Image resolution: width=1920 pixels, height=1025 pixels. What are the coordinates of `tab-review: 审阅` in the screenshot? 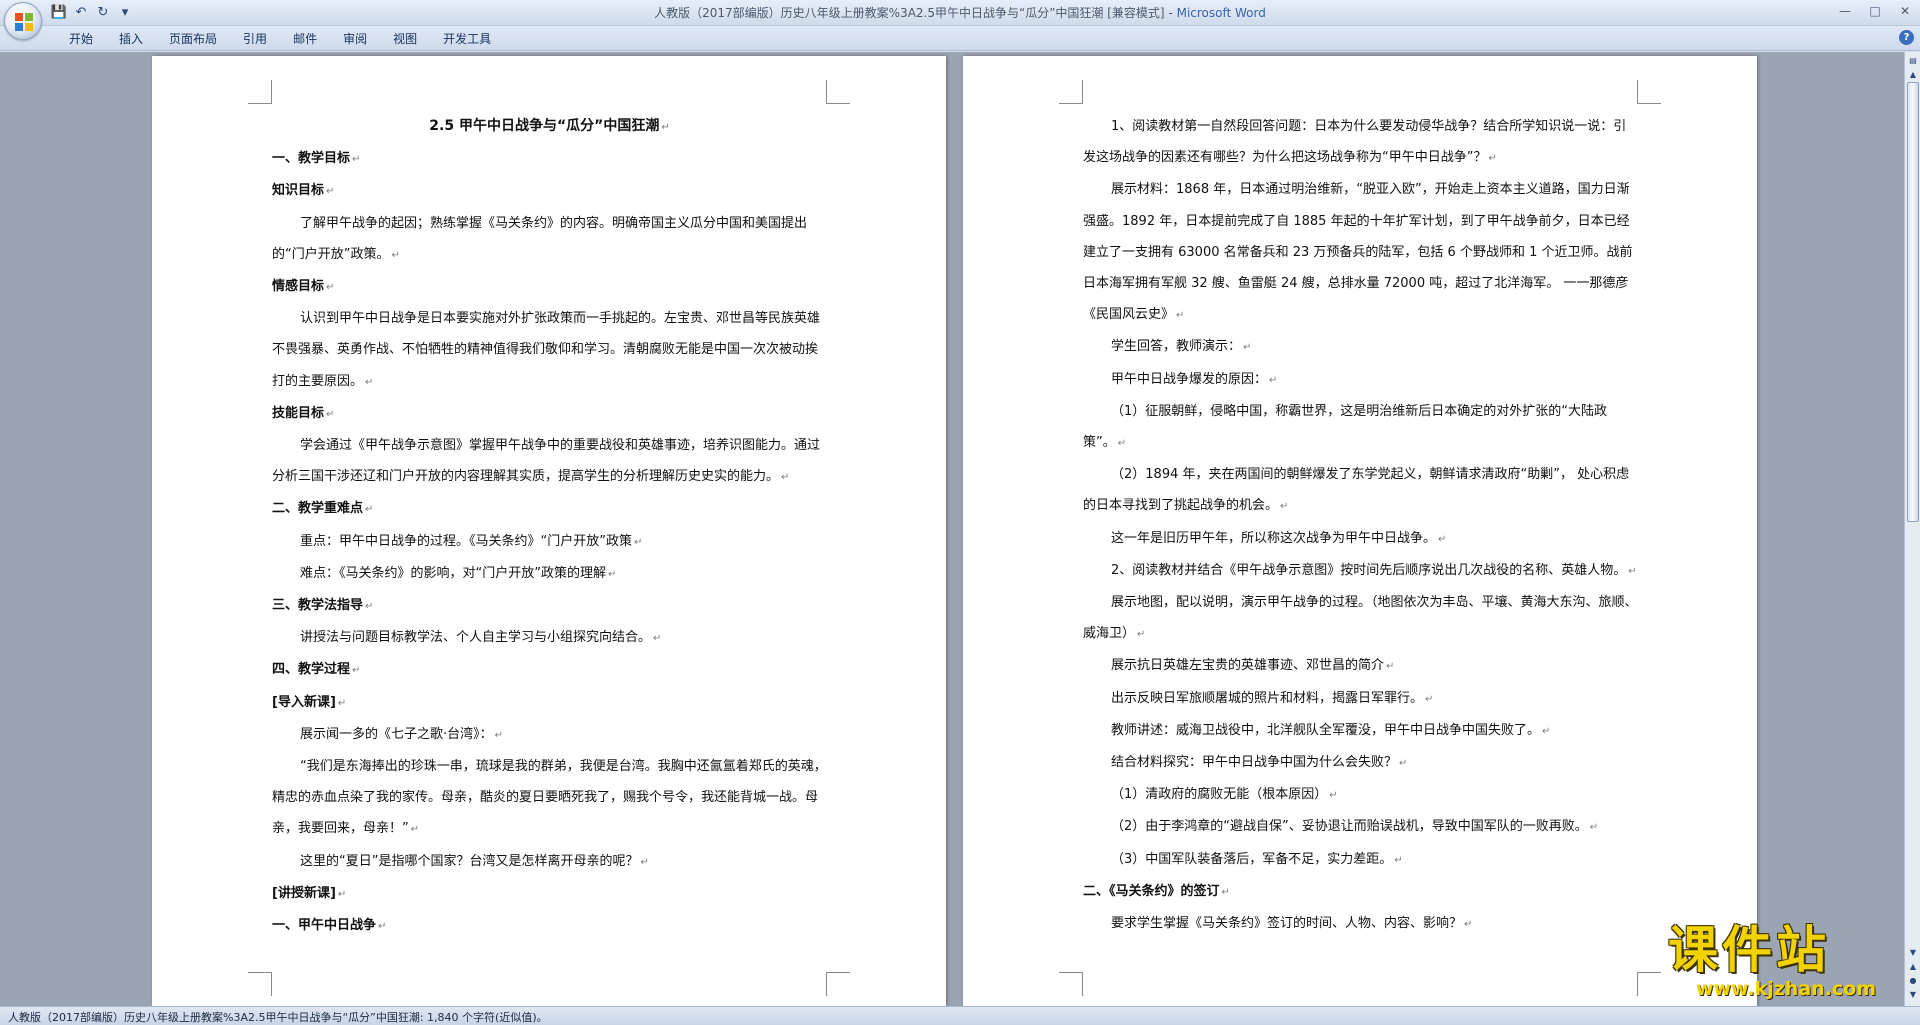 It's located at (355, 39).